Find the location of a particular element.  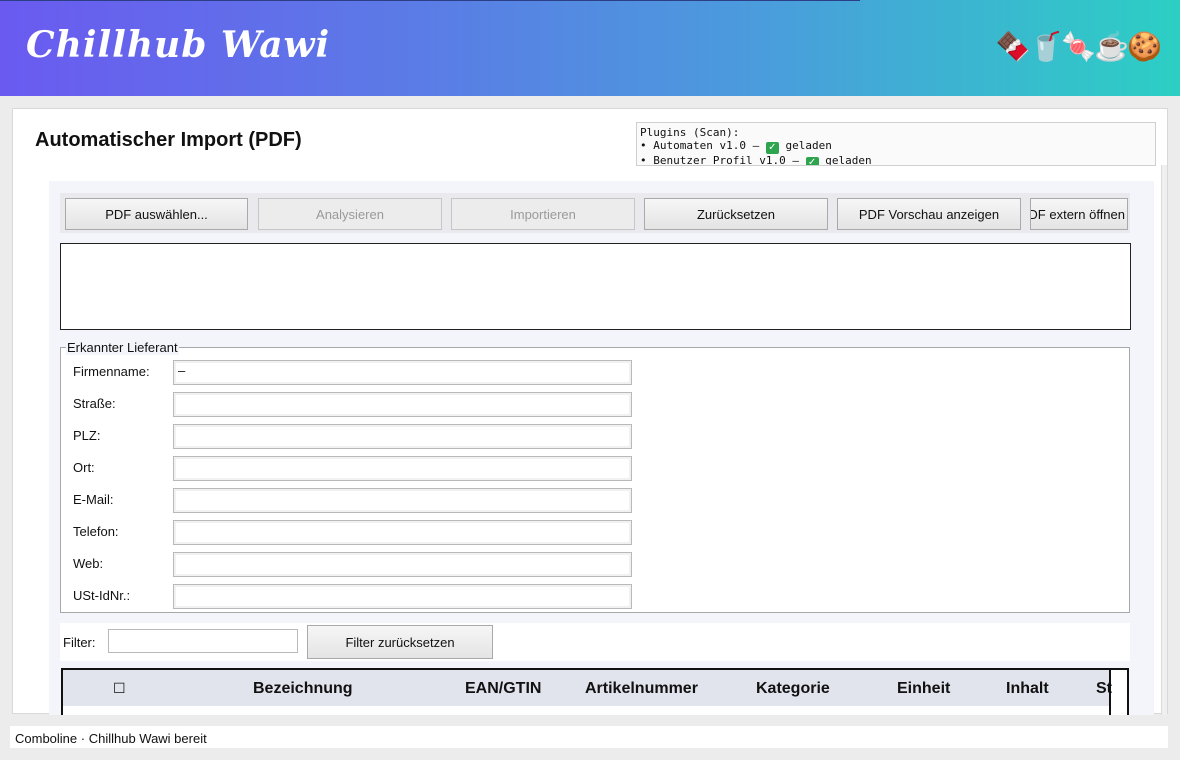

filter-reset-button: Filter zurücksetzen is located at coordinates (400, 642).